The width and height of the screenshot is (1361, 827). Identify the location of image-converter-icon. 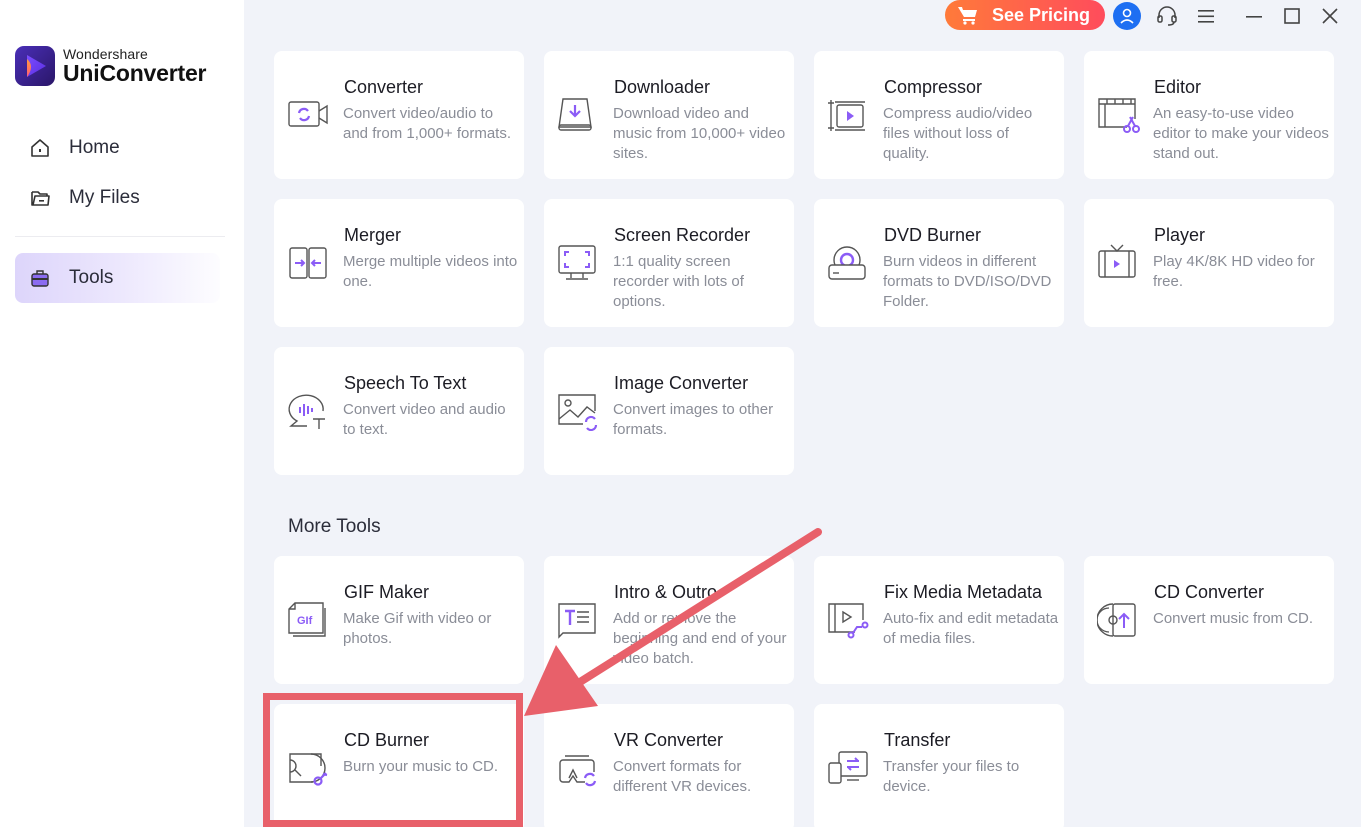
(579, 411).